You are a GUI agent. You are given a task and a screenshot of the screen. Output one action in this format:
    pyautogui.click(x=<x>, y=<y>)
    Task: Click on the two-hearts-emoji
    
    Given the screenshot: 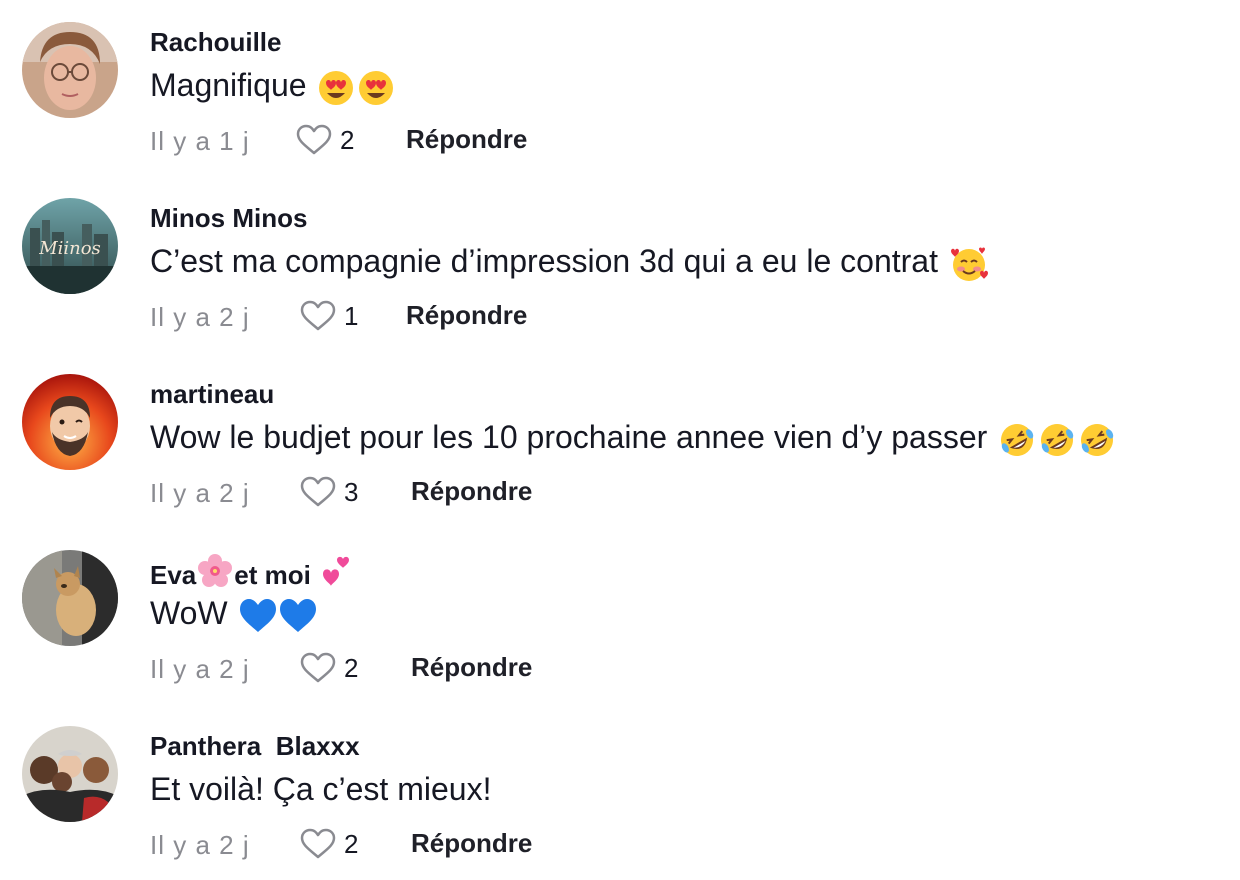 What is the action you would take?
    pyautogui.click(x=336, y=574)
    